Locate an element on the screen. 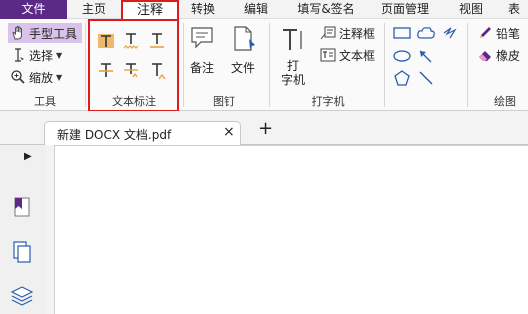 The image size is (528, 314). zoom-button: 缩放 ▼ is located at coordinates (45, 77).